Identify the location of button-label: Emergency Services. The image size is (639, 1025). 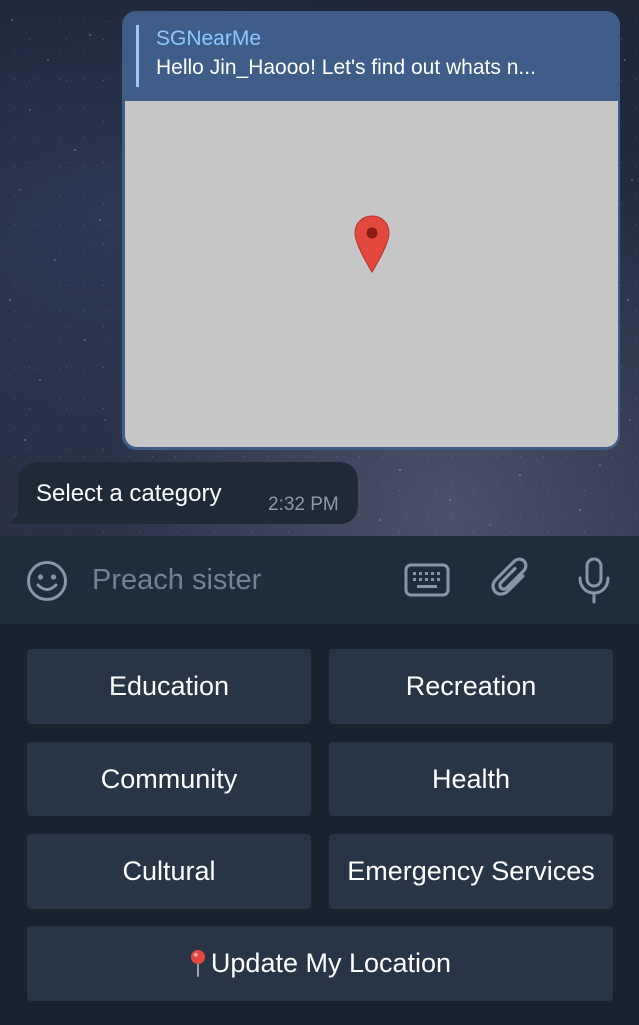
(471, 871).